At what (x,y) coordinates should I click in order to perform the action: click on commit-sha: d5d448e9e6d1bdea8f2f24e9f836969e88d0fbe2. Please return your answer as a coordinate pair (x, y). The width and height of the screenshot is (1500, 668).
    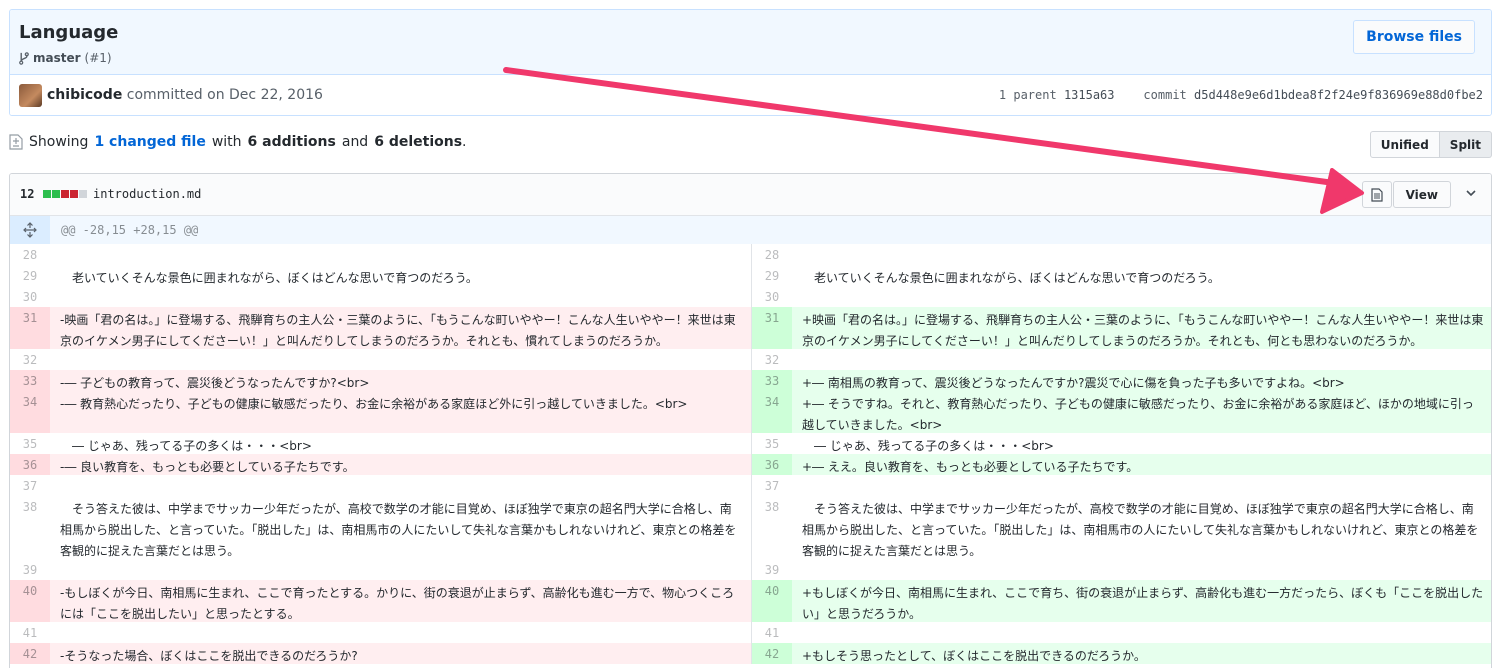
    Looking at the image, I should click on (1338, 95).